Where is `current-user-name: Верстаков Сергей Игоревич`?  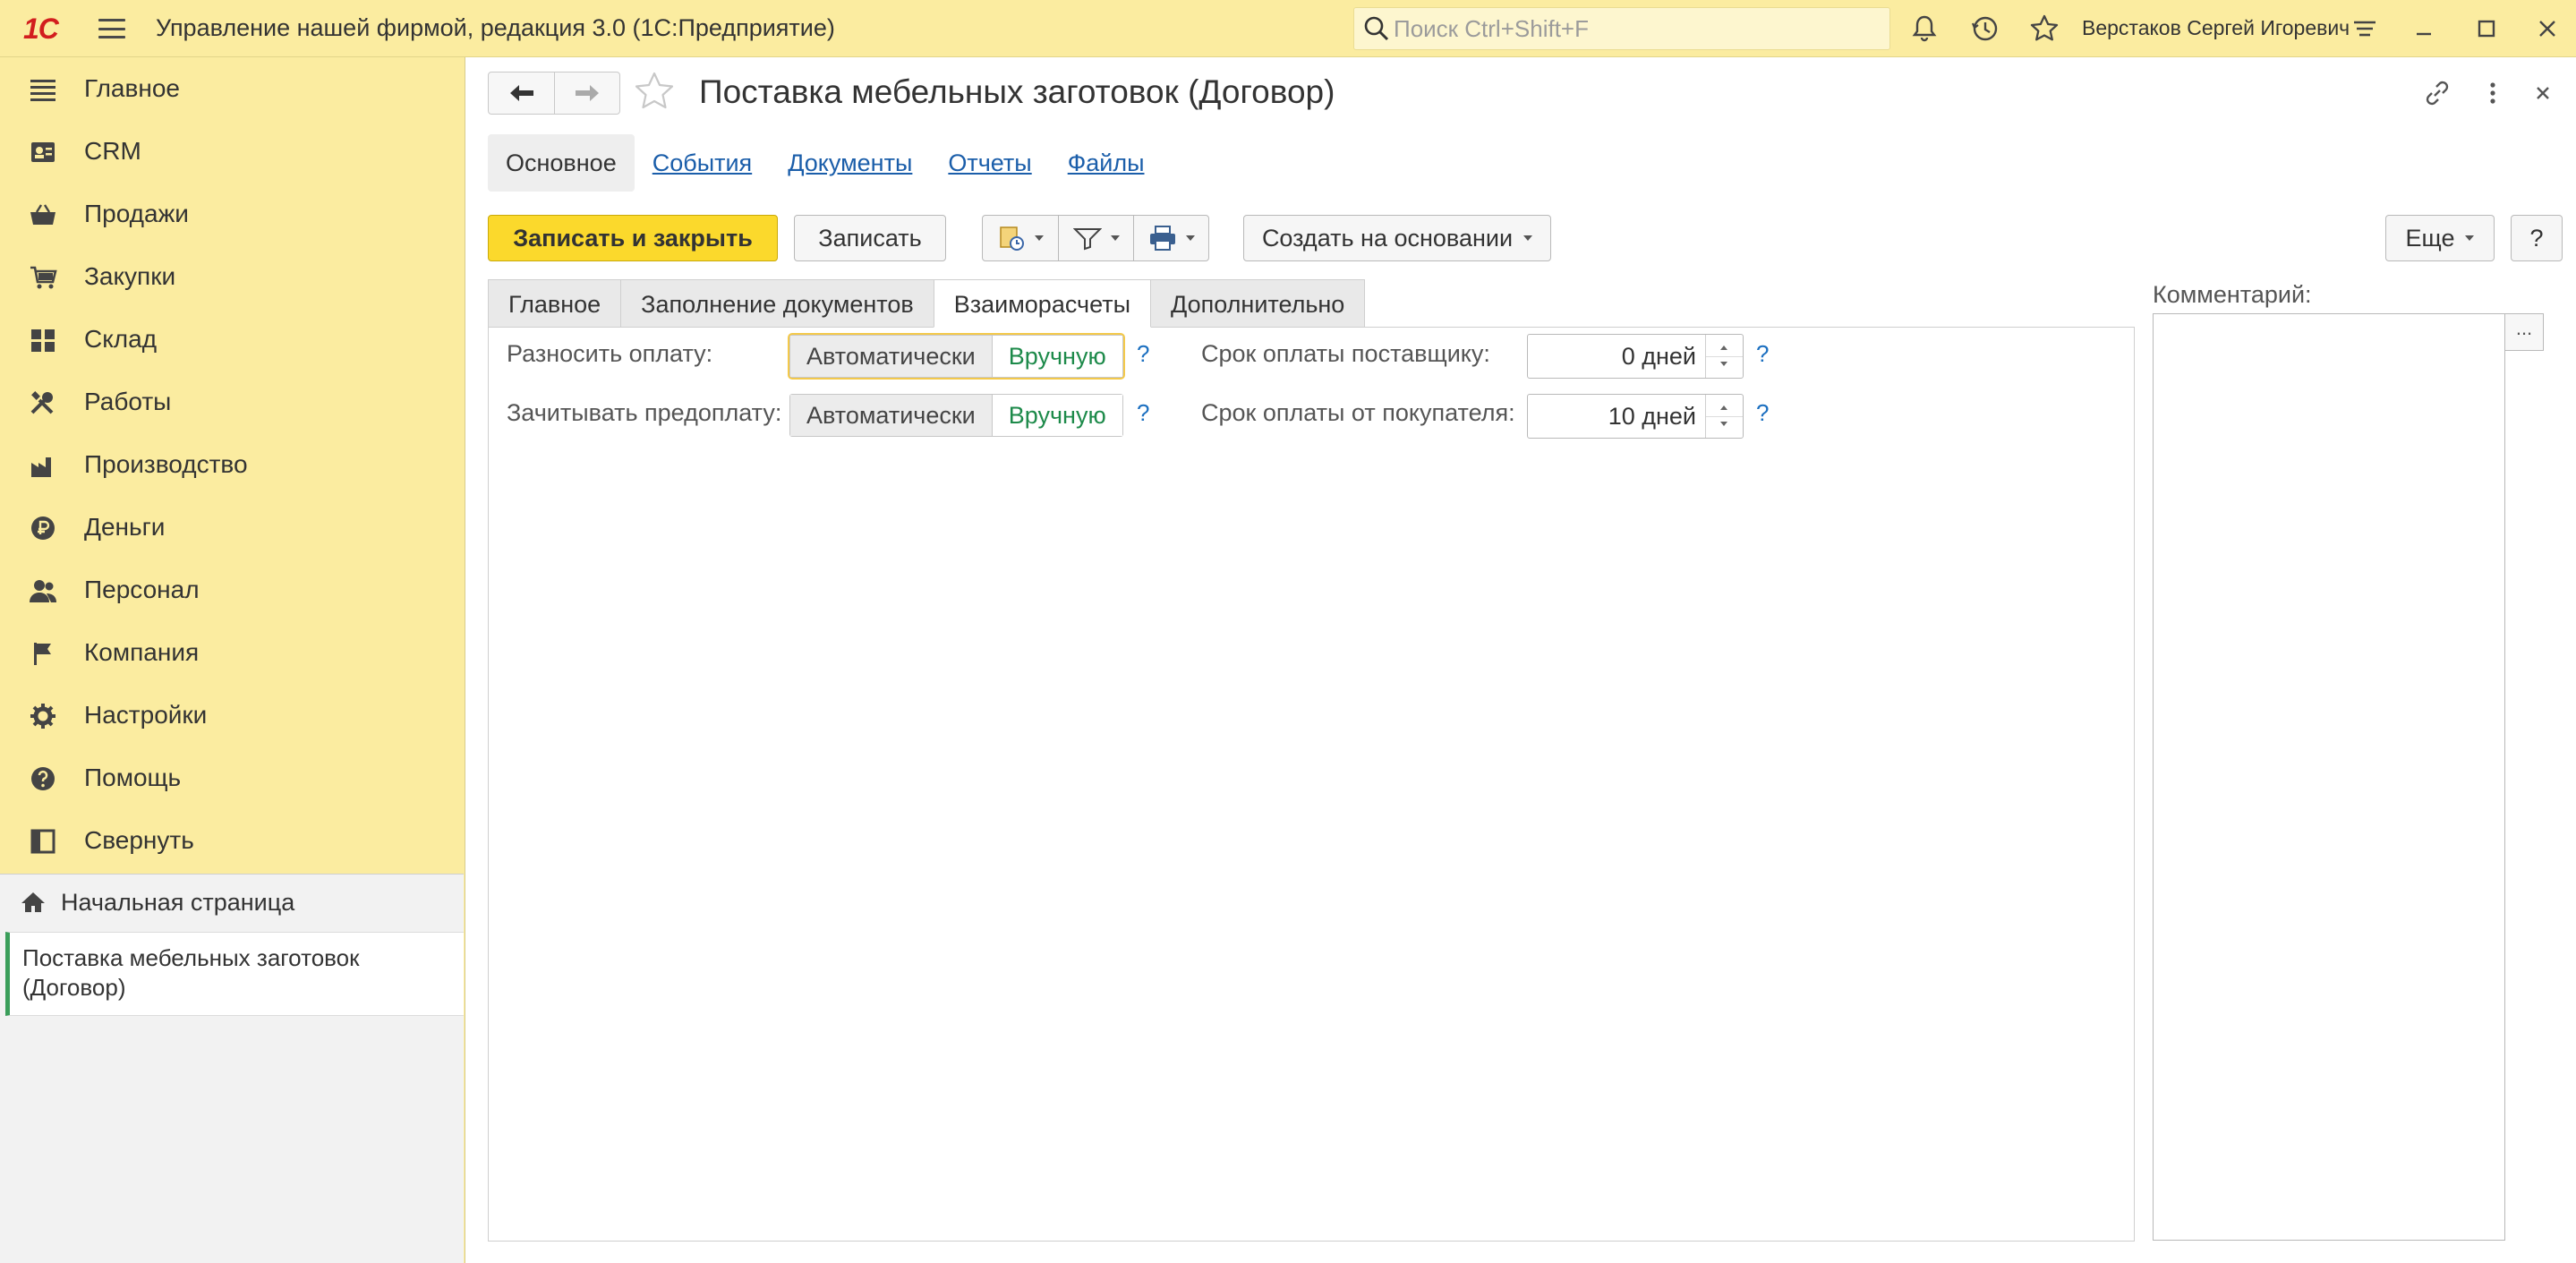
current-user-name: Верстаков Сергей Игоревич is located at coordinates (2216, 28).